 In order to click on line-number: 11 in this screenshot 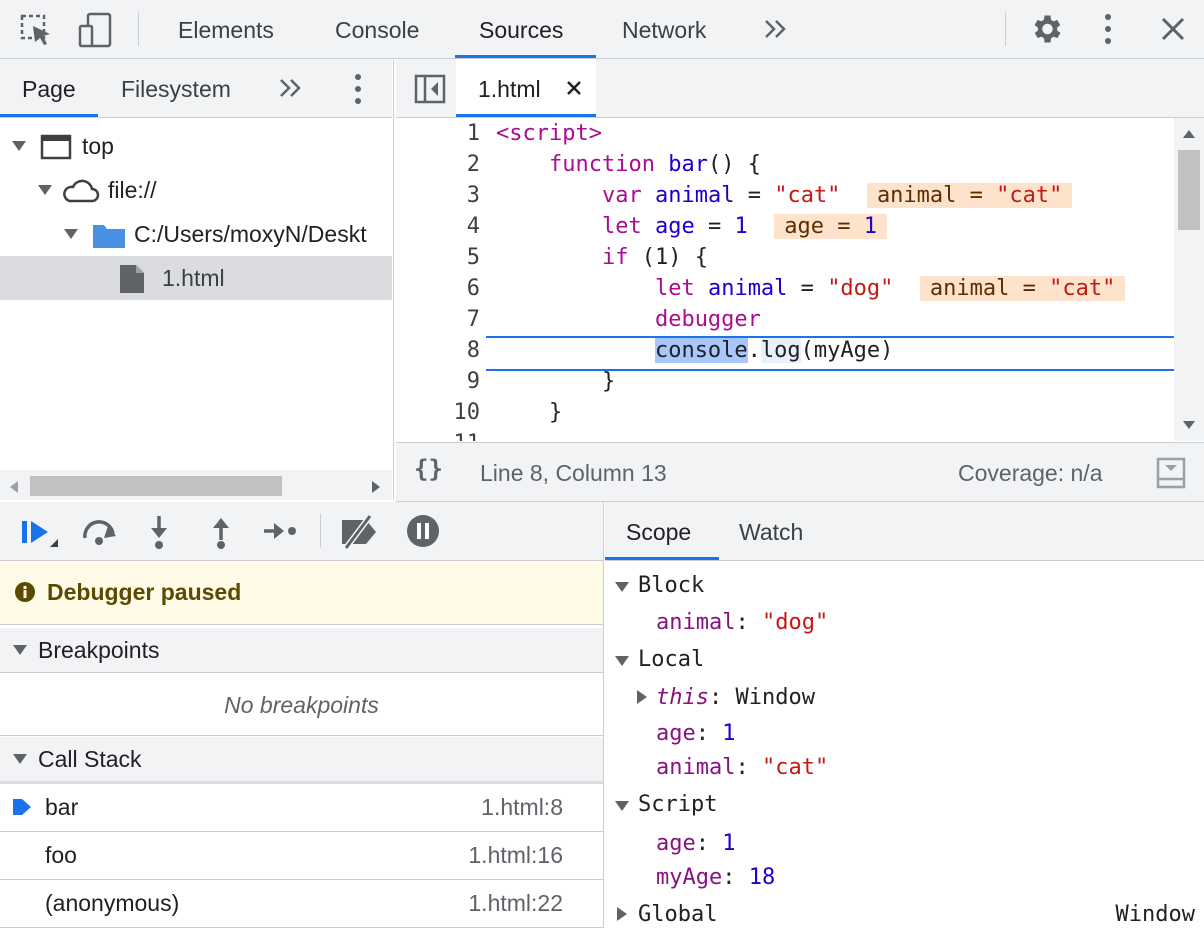, I will do `click(438, 436)`.